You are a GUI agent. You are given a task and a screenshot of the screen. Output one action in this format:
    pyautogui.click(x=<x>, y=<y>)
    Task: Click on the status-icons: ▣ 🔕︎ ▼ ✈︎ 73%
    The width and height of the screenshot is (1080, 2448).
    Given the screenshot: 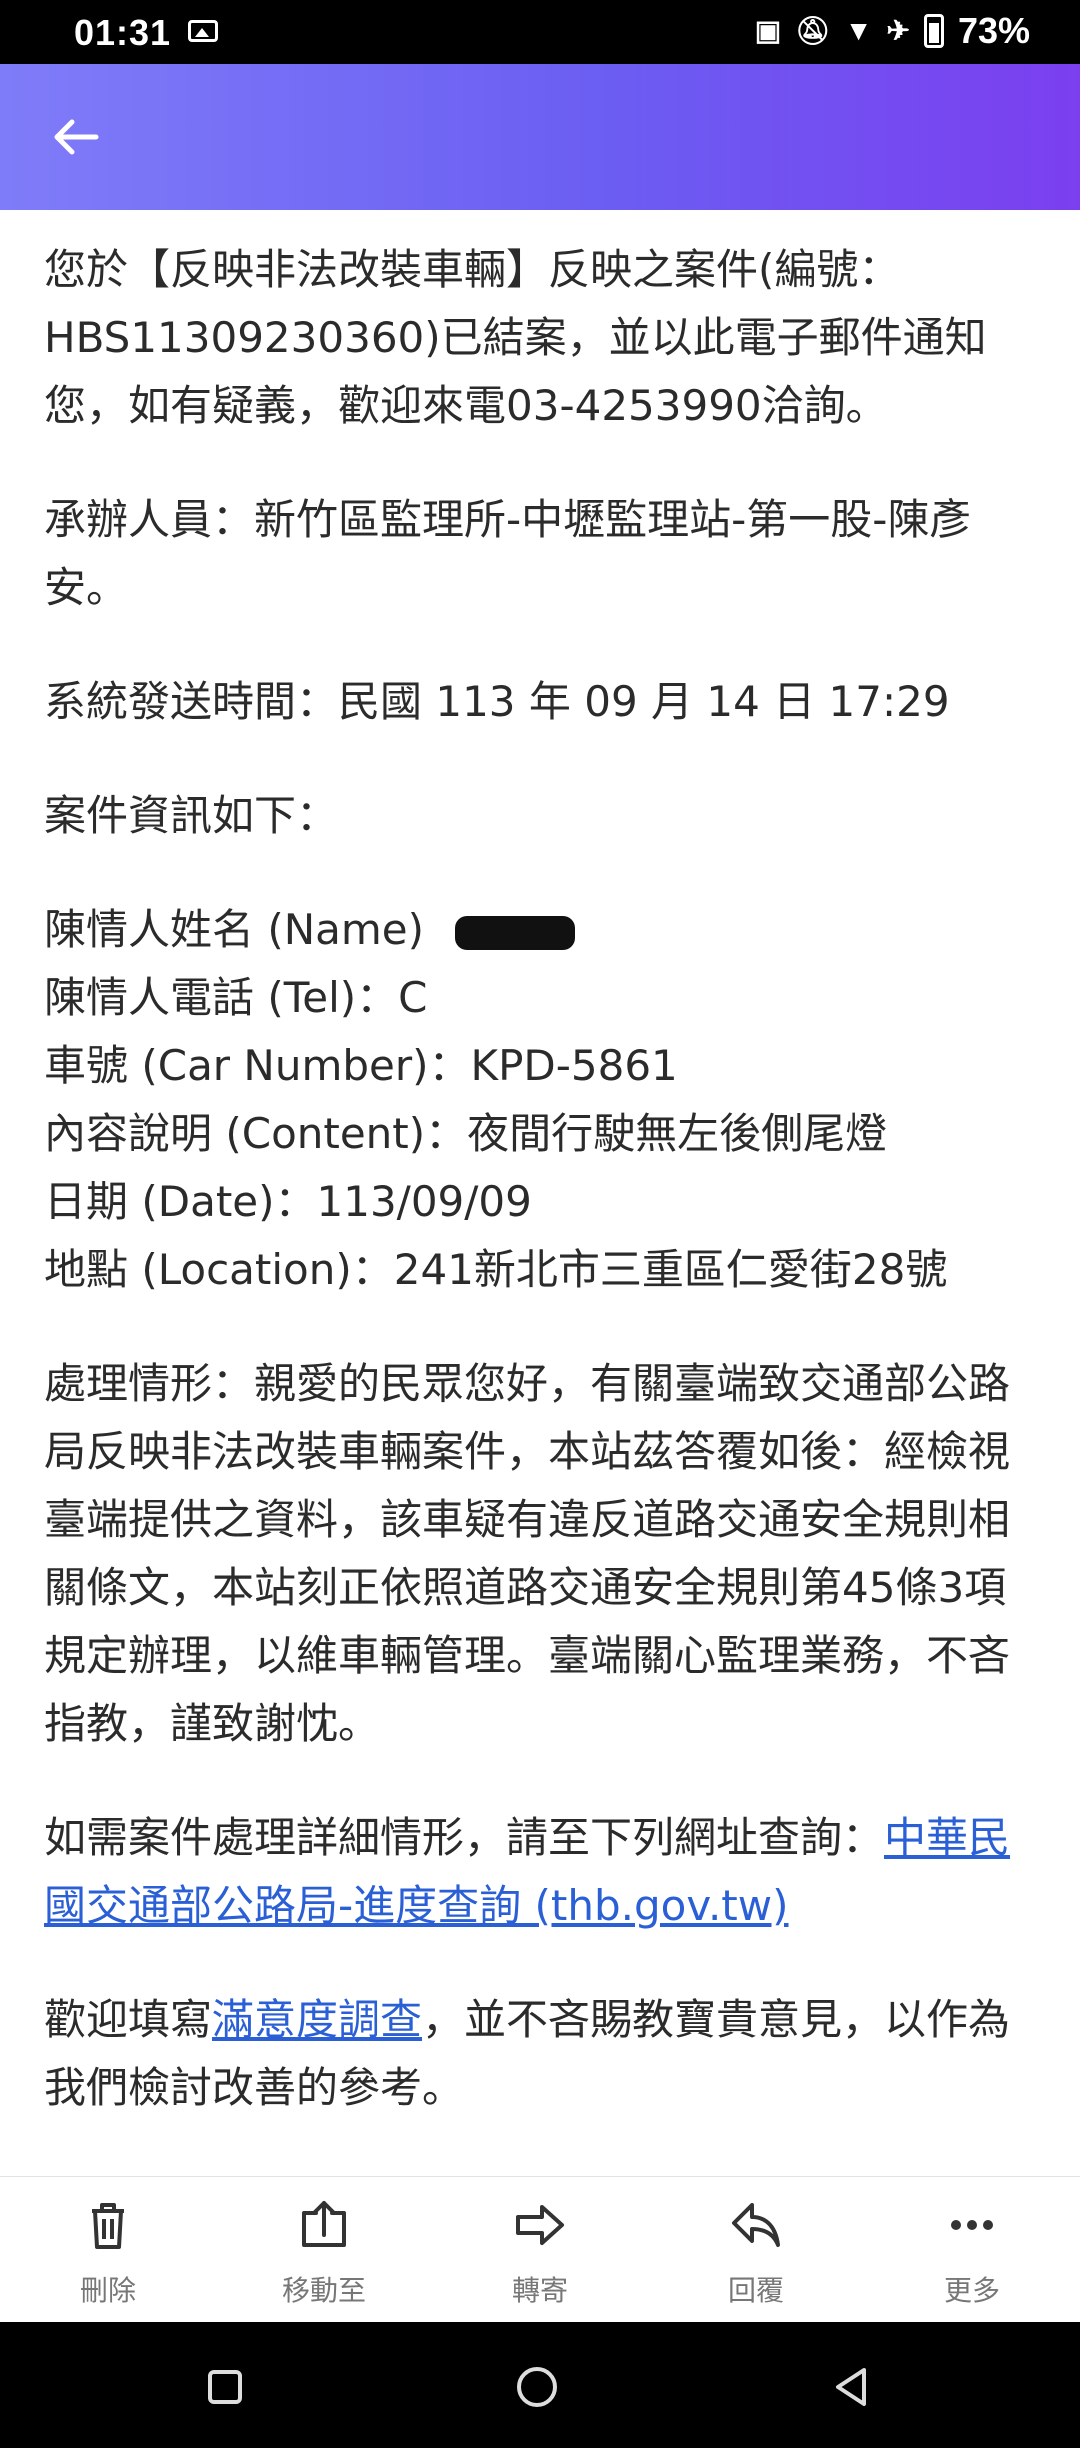 What is the action you would take?
    pyautogui.click(x=892, y=31)
    